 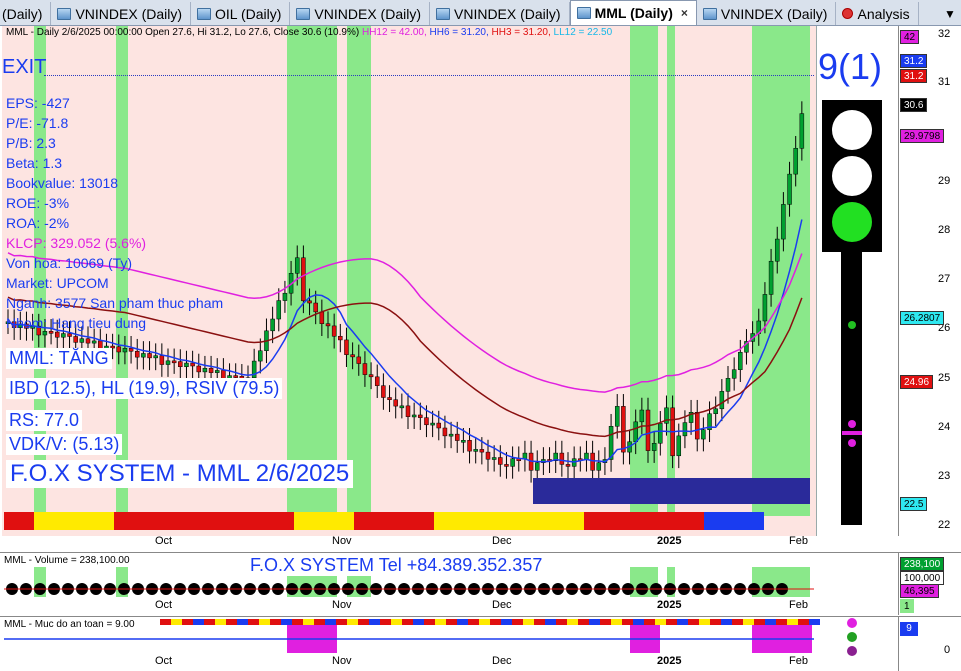 What do you see at coordinates (412, 636) in the screenshot?
I see `safety-chart-svg` at bounding box center [412, 636].